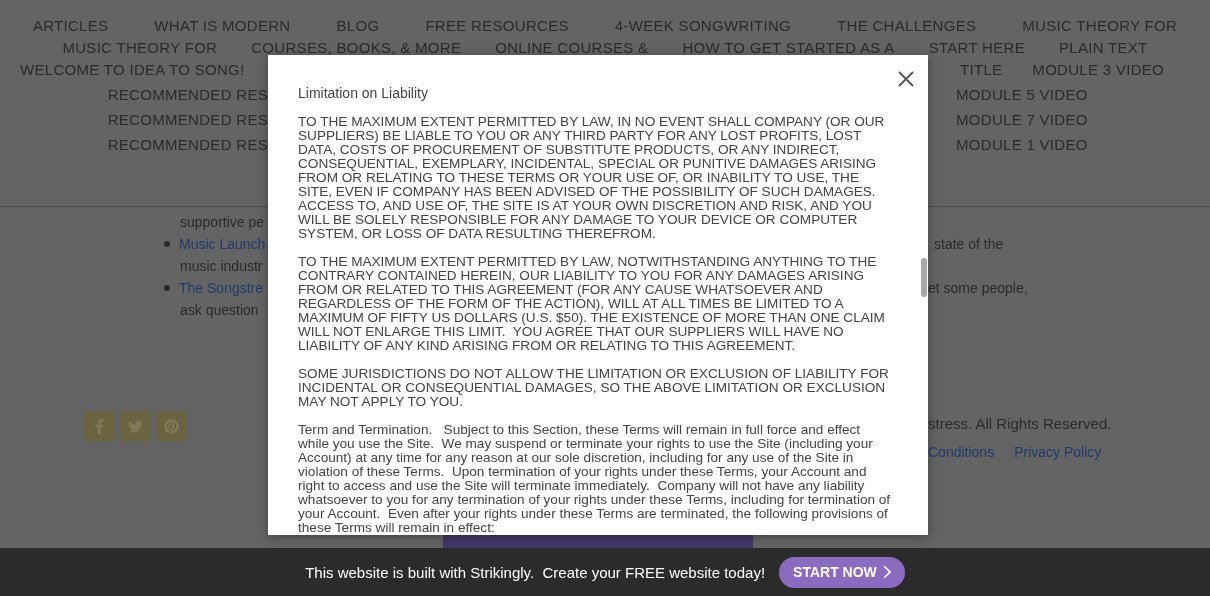 The height and width of the screenshot is (596, 1210). I want to click on terms-paragraph: SOME JURISDICTIONS DO NOT ALLOW THE LIMITATION OR EXCLUSION OF LIABILITY FOR INCIDENTAL OR CONSEQUENTIAL DAMAGES, SO THE ABOVE LIMITATION OR EXCLUSION MAY NOT APPLY TO YOU., so click(594, 388).